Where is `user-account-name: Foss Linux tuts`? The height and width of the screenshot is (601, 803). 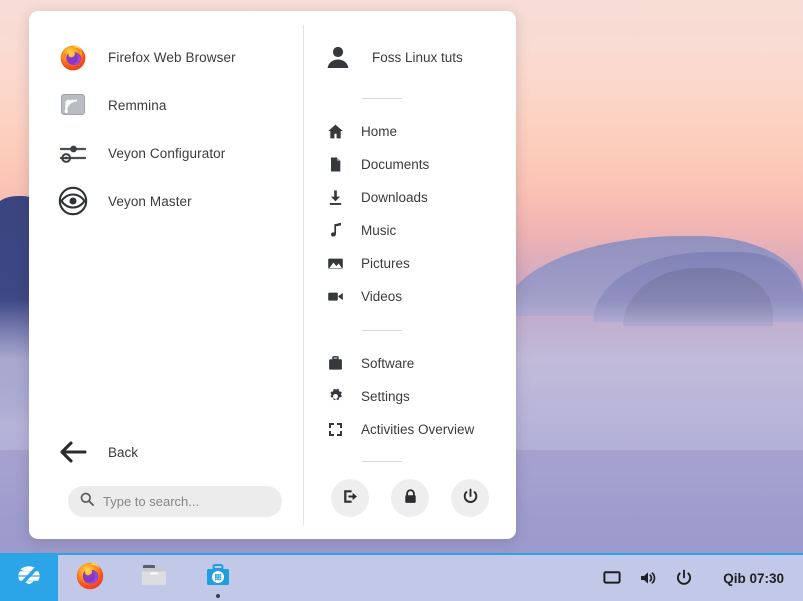
user-account-name: Foss Linux tuts is located at coordinates (417, 57).